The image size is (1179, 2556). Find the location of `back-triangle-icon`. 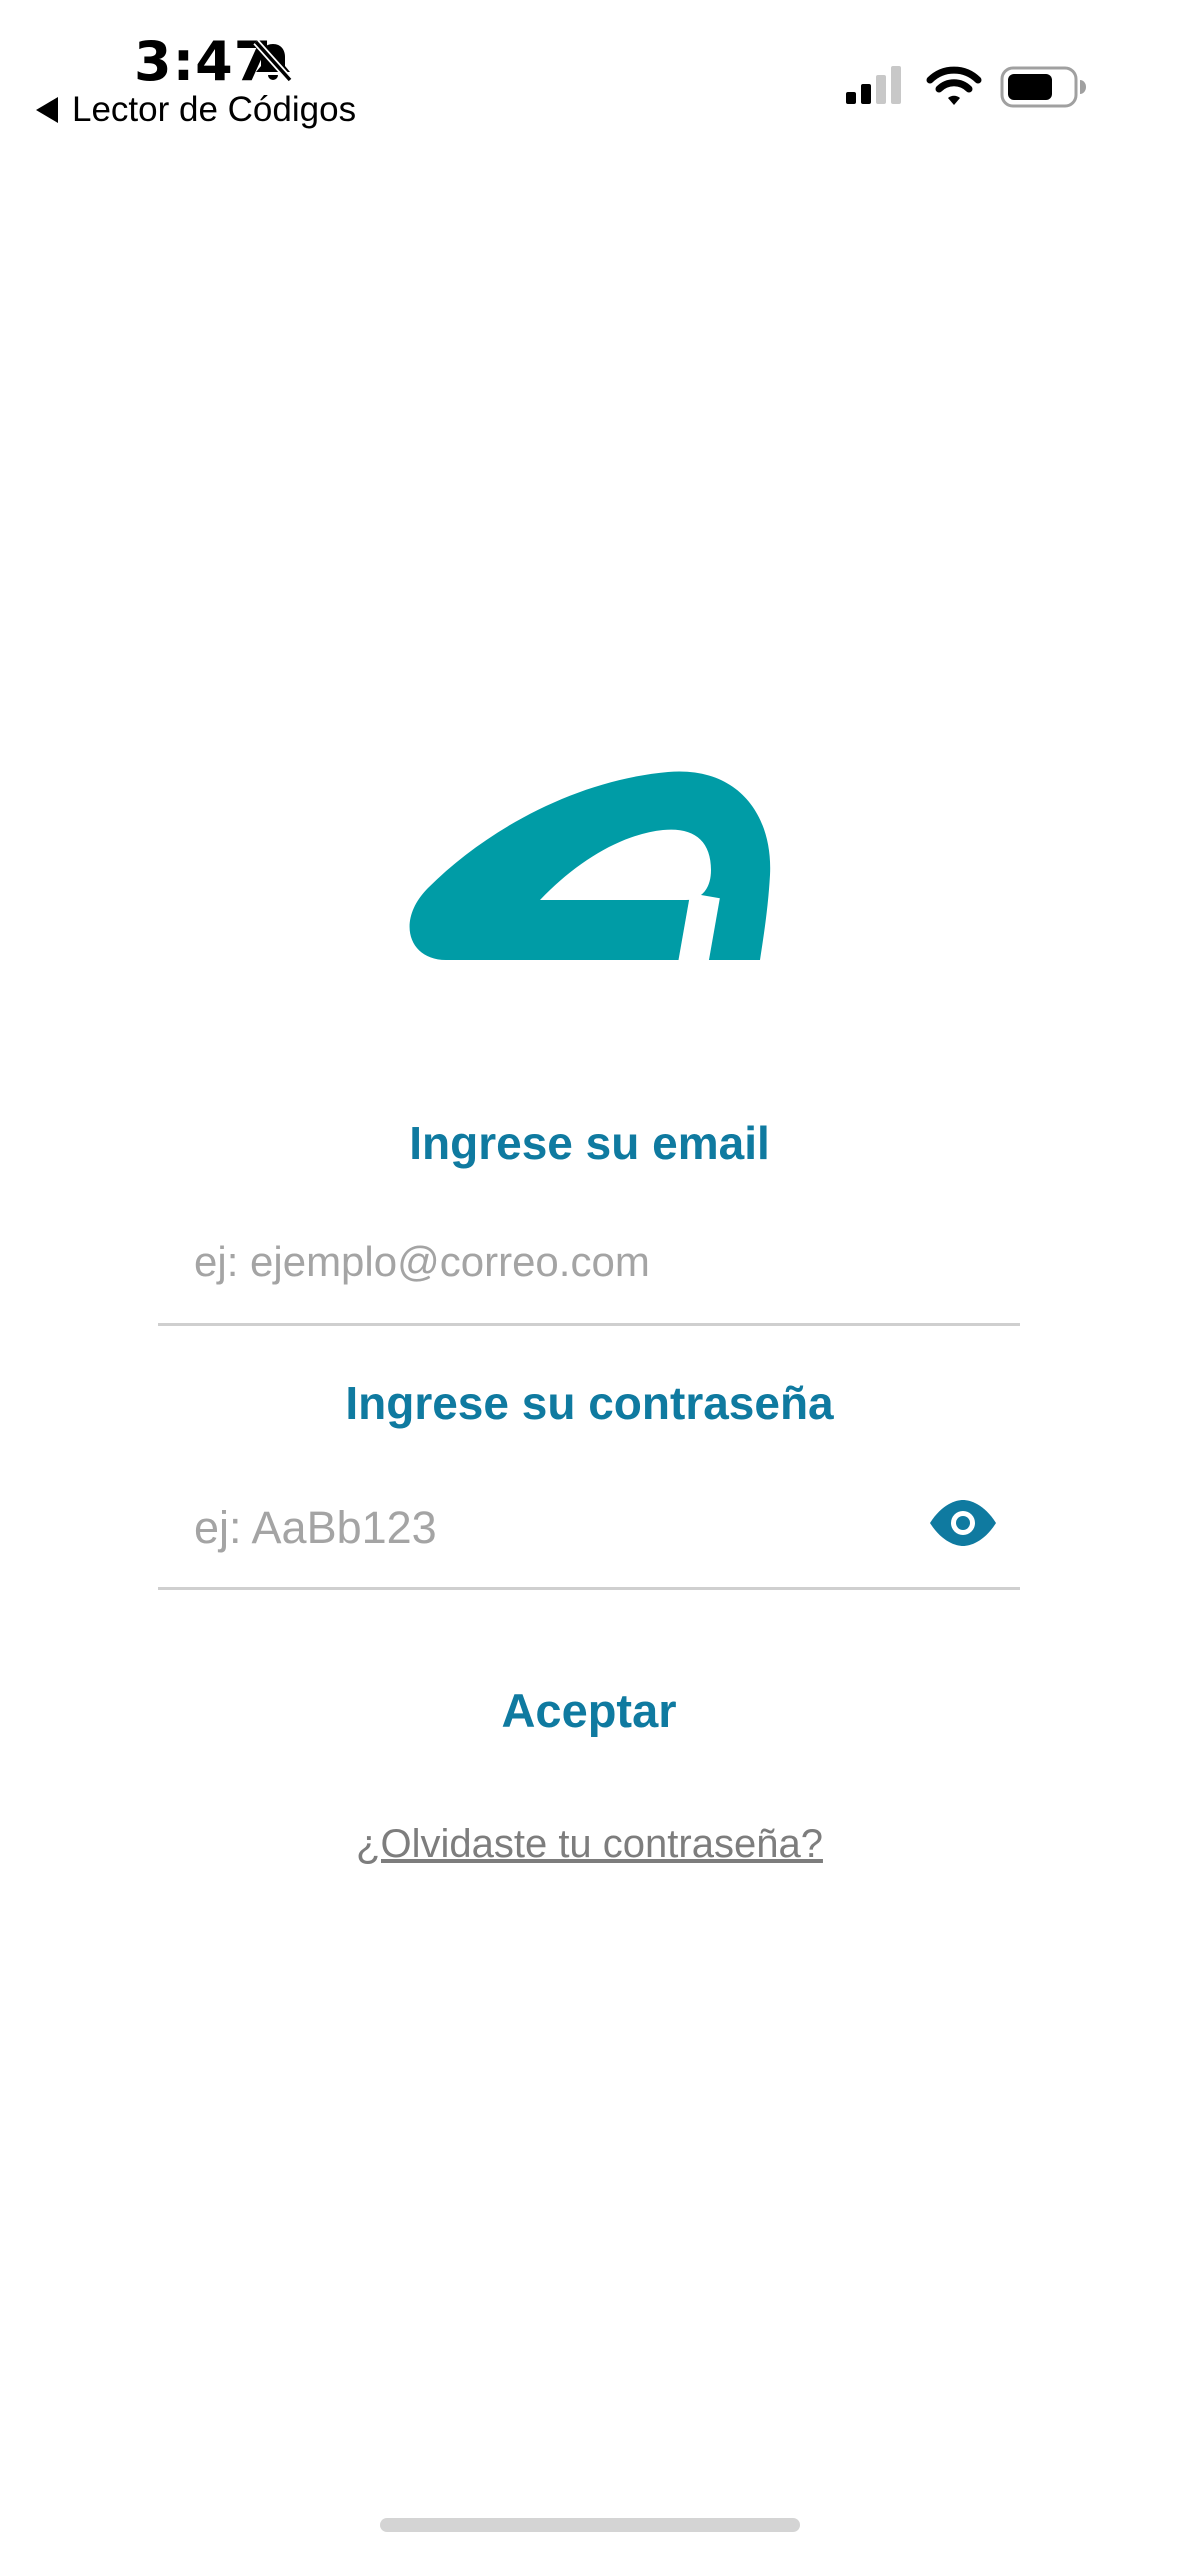

back-triangle-icon is located at coordinates (47, 110).